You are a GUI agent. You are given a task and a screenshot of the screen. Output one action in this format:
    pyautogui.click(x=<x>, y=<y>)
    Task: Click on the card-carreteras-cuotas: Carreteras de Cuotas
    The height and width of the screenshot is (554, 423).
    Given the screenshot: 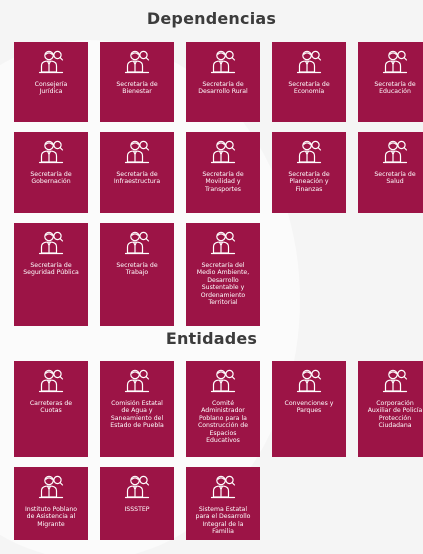 What is the action you would take?
    pyautogui.click(x=51, y=409)
    